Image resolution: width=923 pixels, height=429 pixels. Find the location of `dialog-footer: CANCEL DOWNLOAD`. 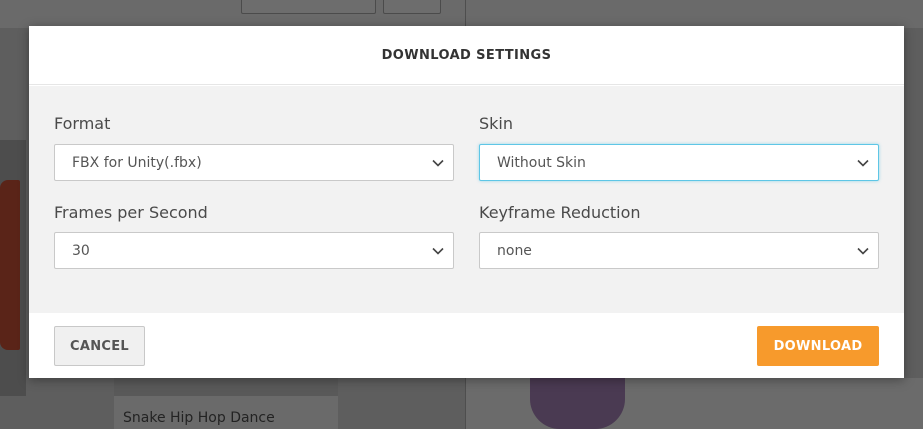

dialog-footer: CANCEL DOWNLOAD is located at coordinates (466, 345).